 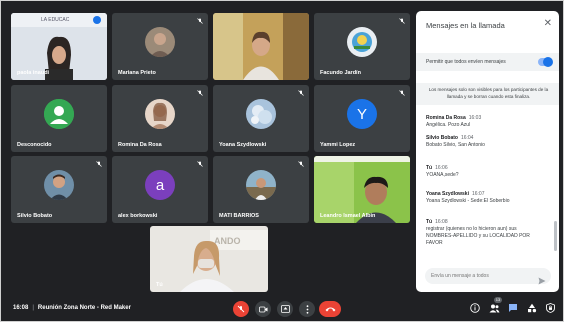 I want to click on camera-icon, so click(x=262, y=309).